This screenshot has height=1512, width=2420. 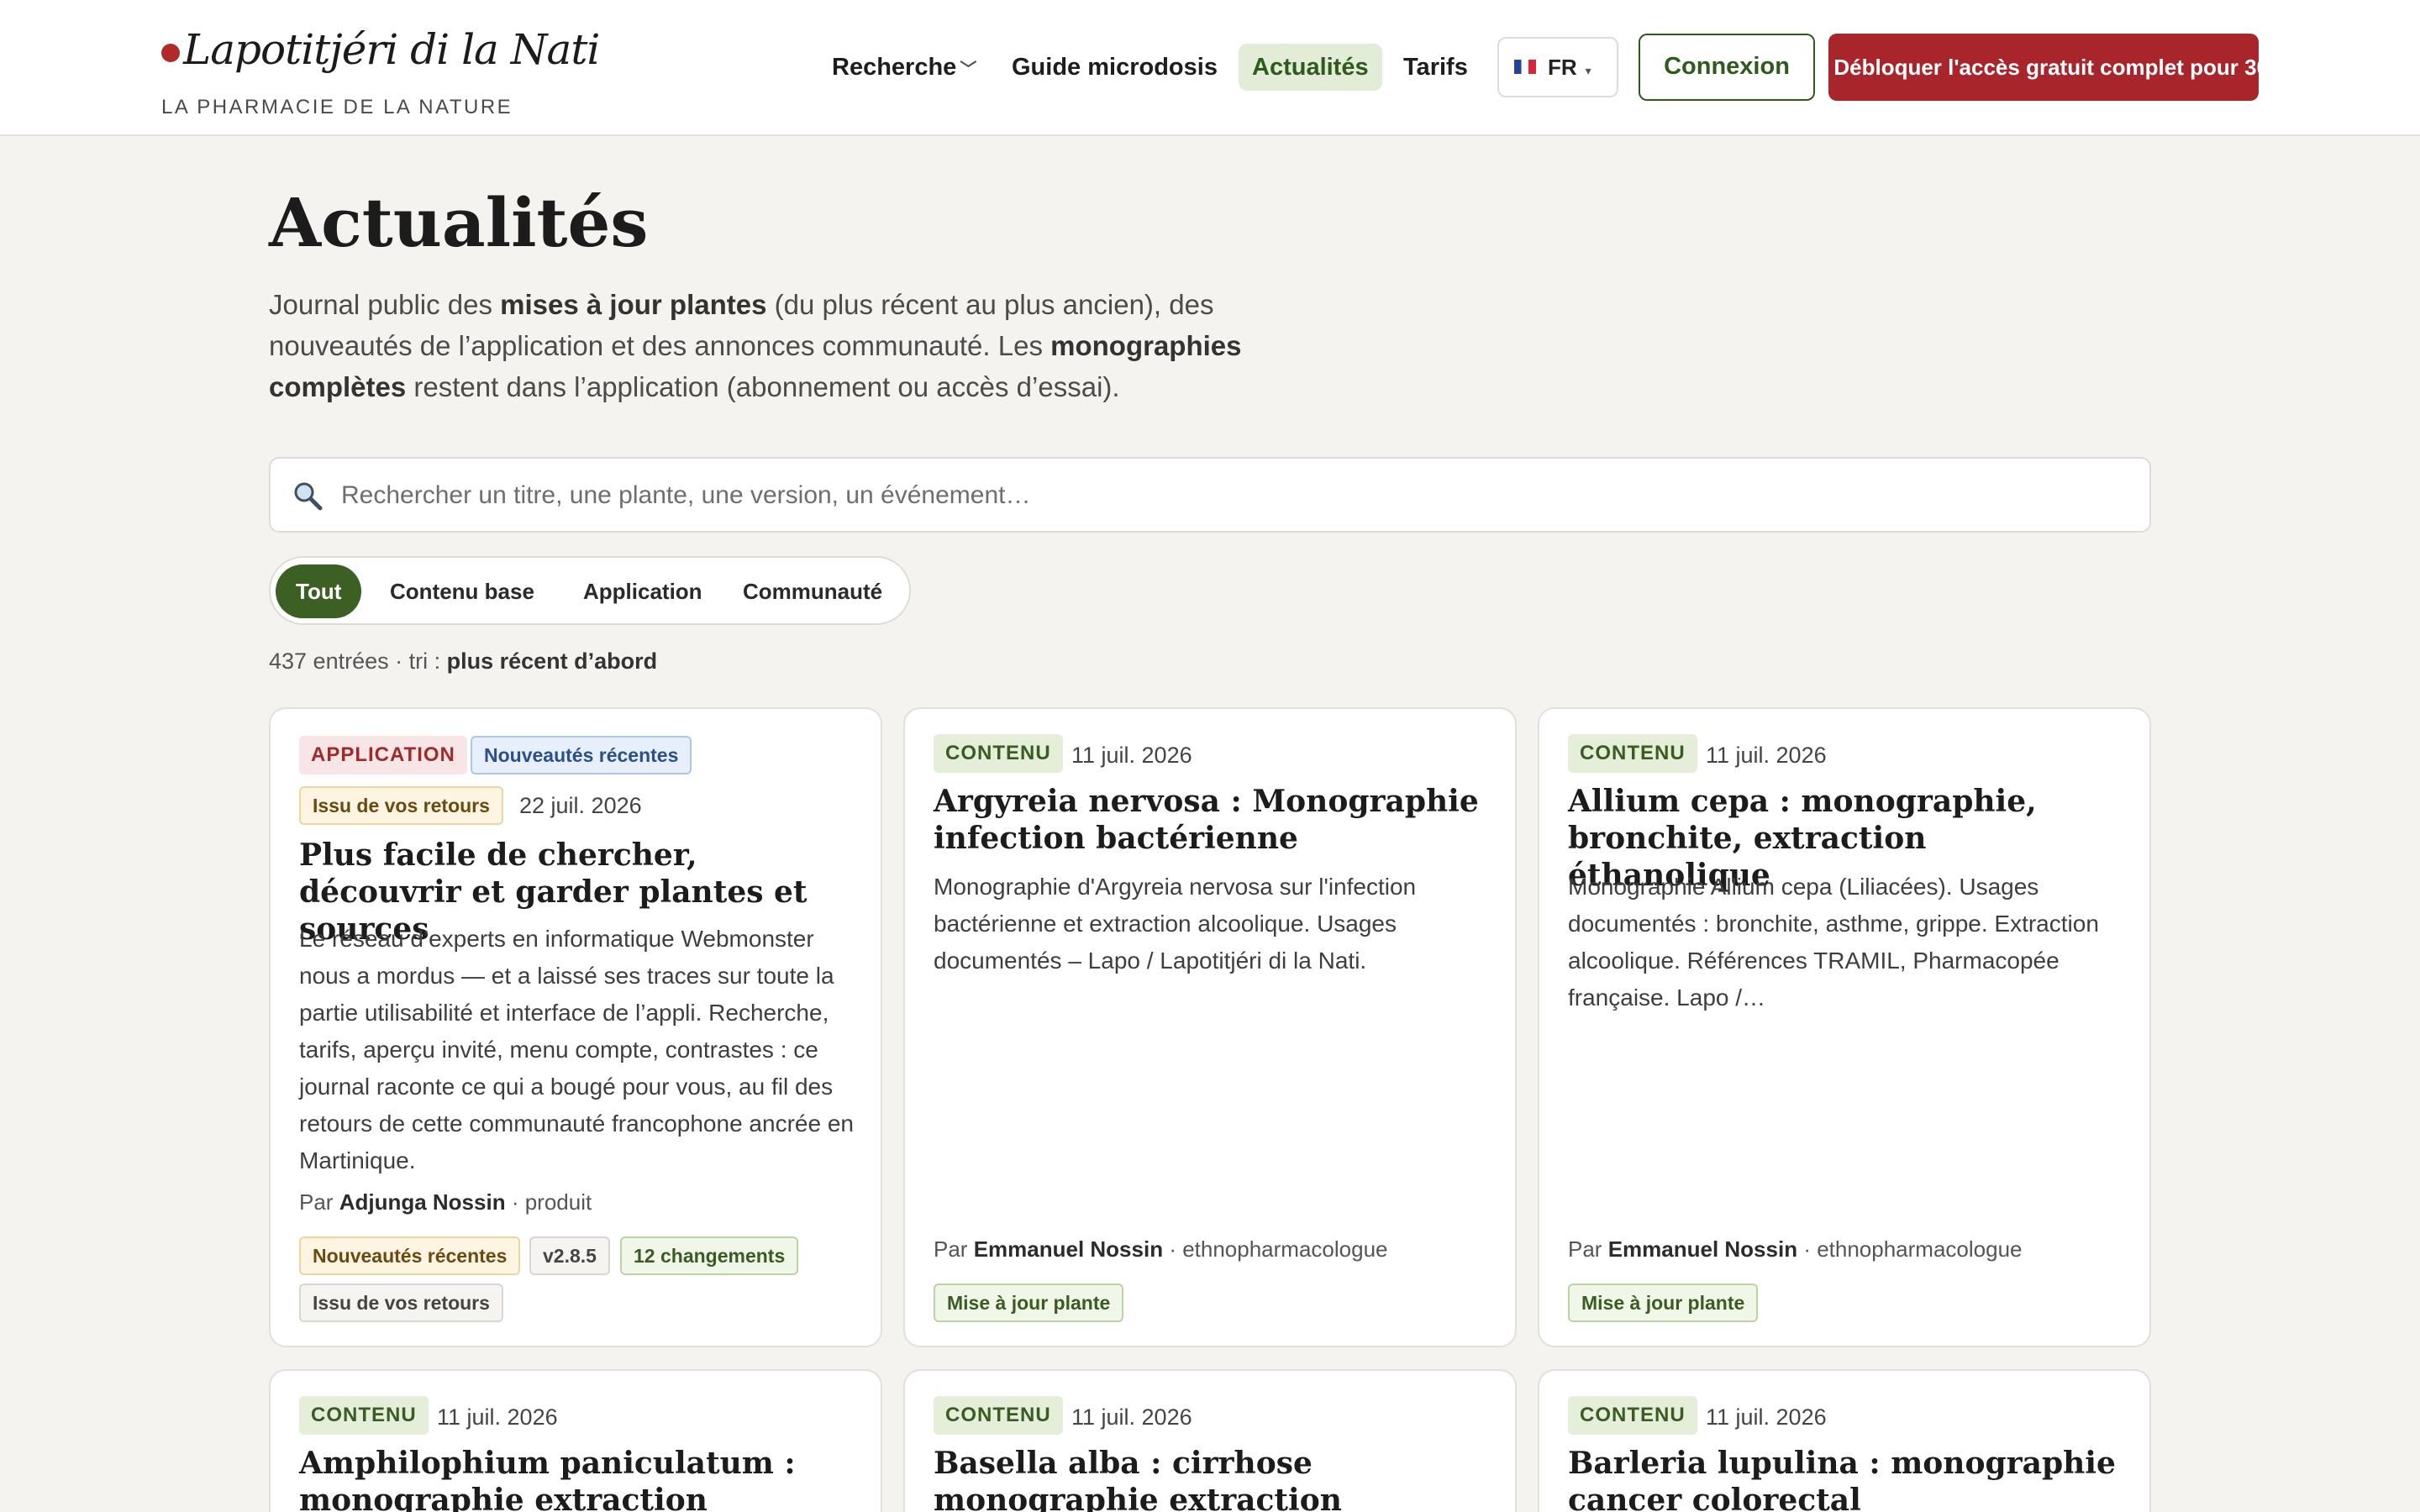 What do you see at coordinates (170, 53) in the screenshot?
I see `logo-leaf-icon` at bounding box center [170, 53].